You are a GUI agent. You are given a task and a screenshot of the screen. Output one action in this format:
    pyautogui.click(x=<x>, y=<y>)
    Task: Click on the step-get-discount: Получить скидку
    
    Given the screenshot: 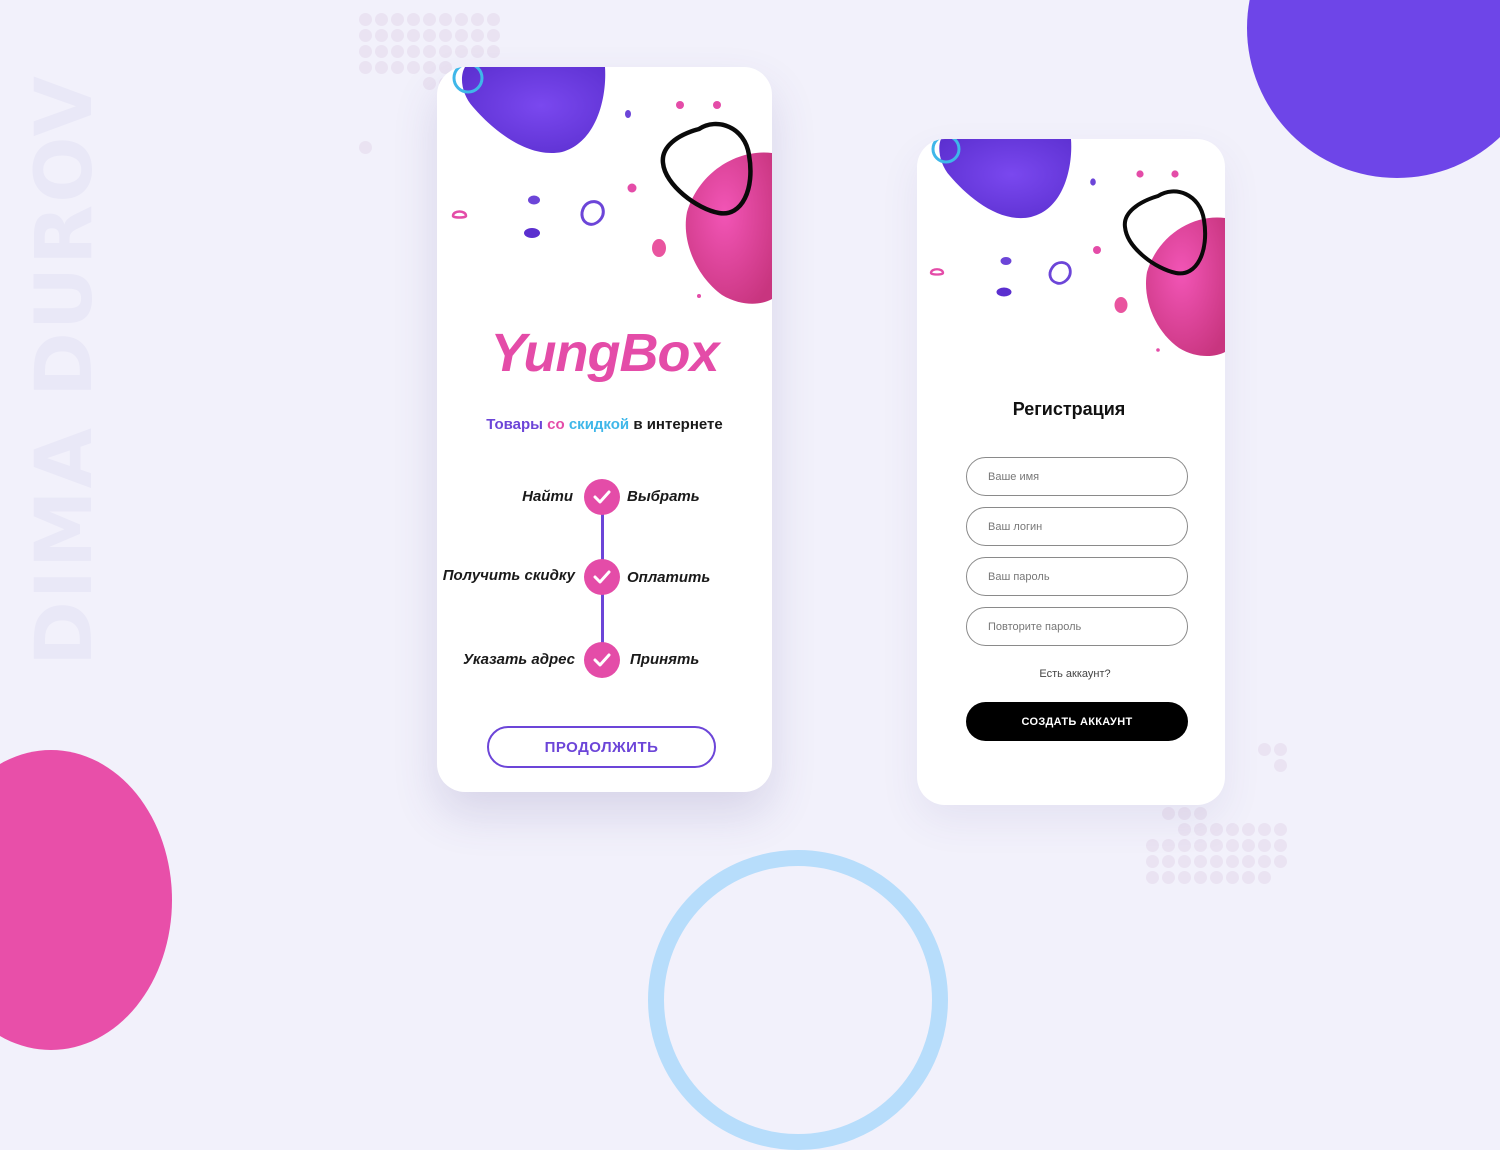 What is the action you would take?
    pyautogui.click(x=508, y=575)
    